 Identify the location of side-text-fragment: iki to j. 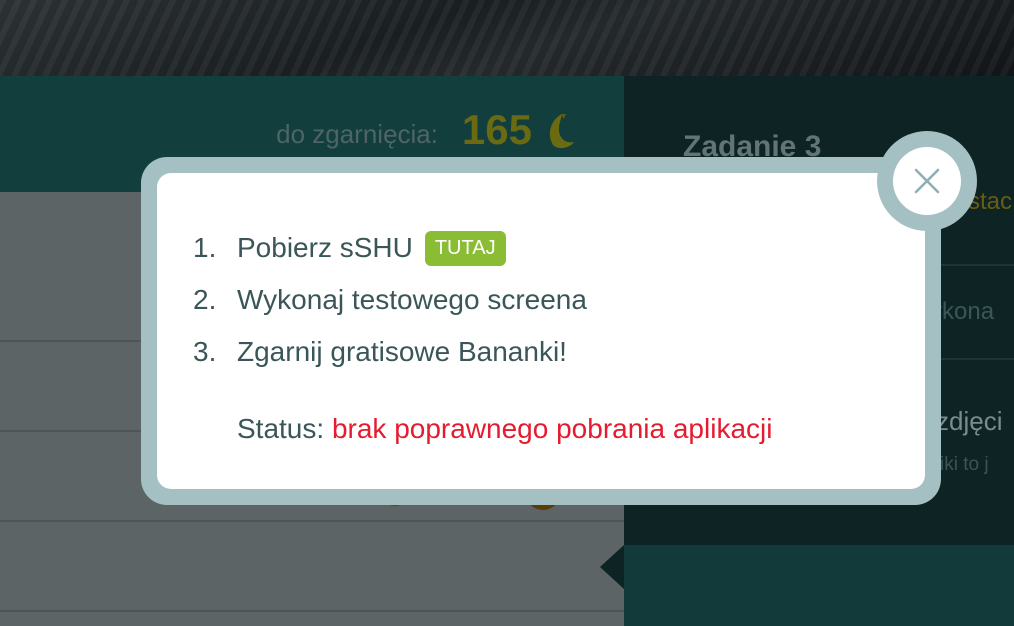
(964, 464).